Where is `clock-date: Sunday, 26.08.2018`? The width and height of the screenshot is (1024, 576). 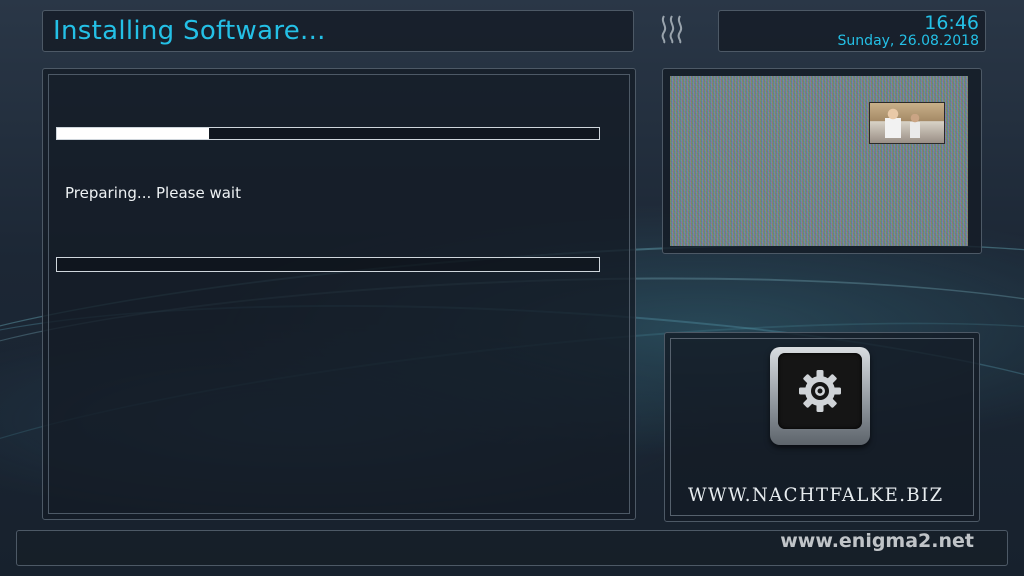
clock-date: Sunday, 26.08.2018 is located at coordinates (908, 41).